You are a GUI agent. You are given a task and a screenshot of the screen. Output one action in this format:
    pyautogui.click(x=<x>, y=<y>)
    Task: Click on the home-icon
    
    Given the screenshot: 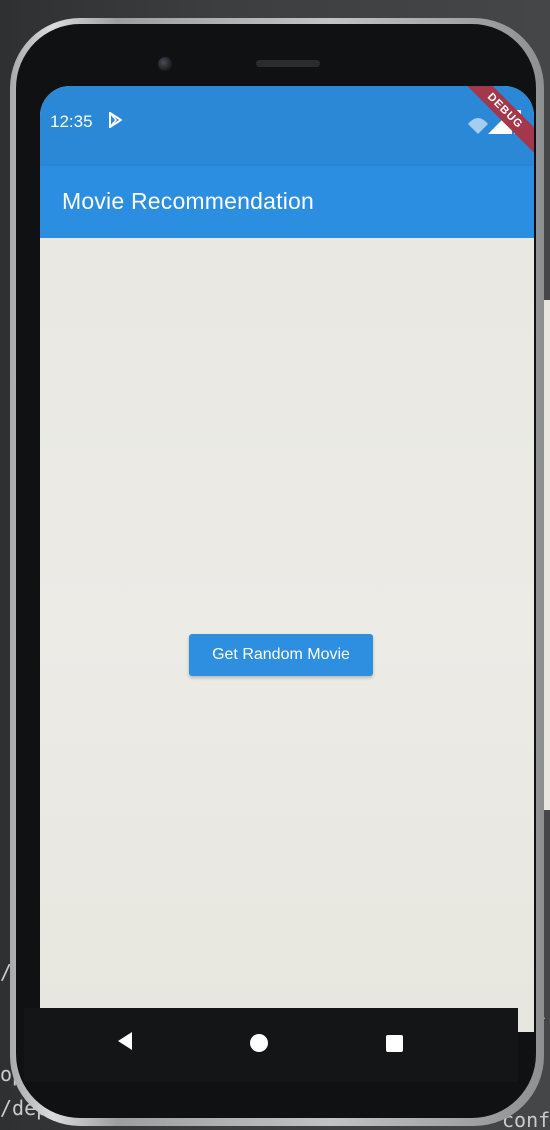 What is the action you would take?
    pyautogui.click(x=259, y=1043)
    